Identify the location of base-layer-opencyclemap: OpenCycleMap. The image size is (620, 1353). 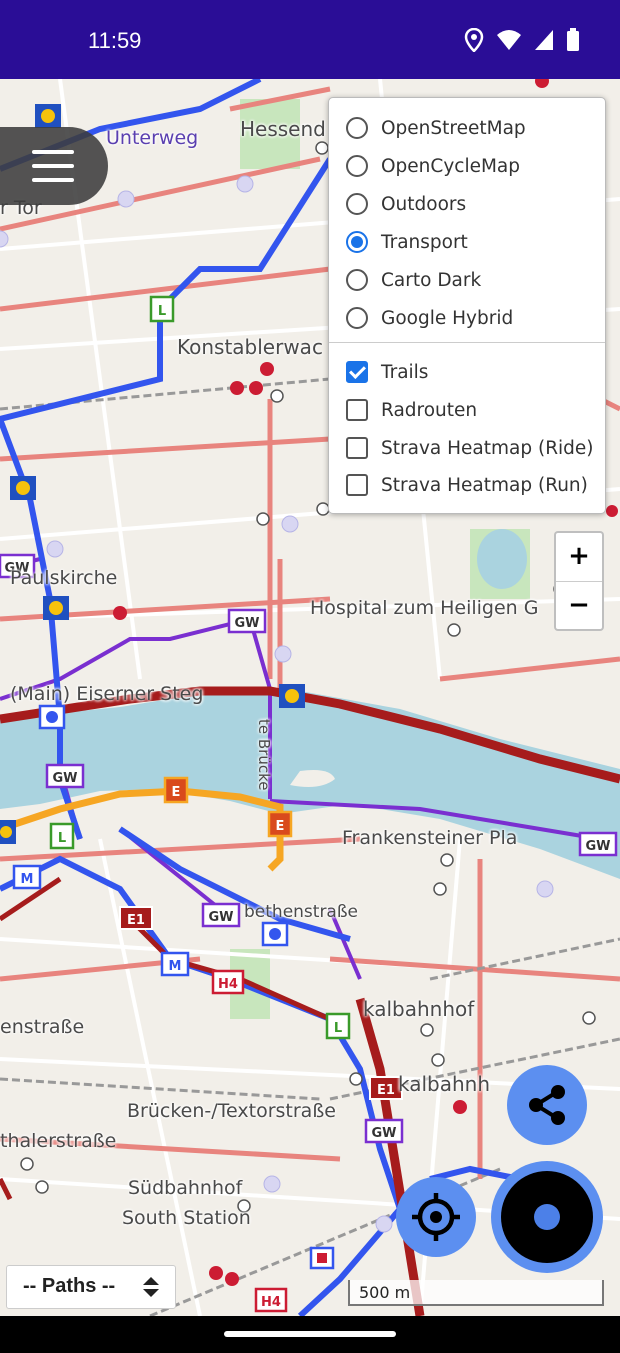
(433, 166).